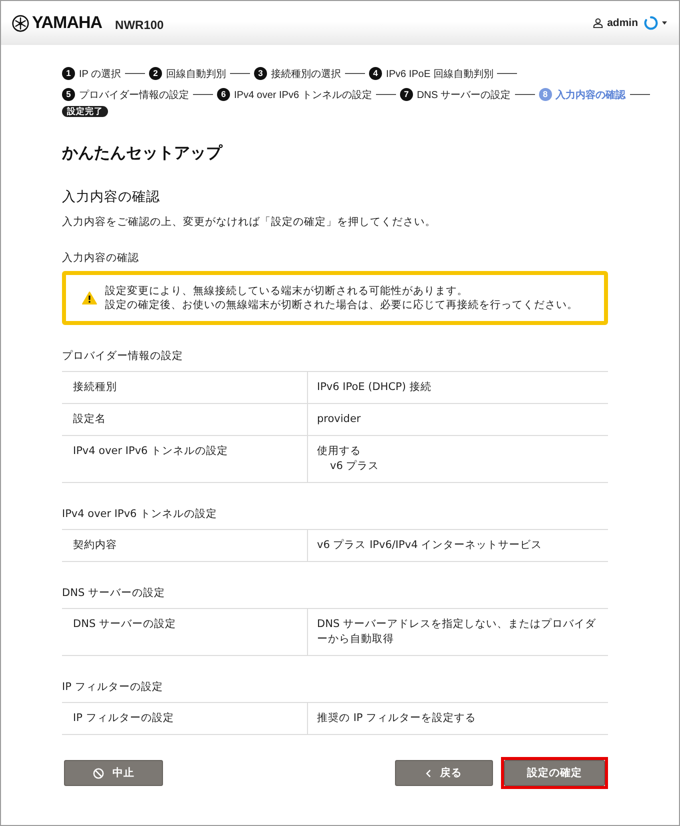  I want to click on setting-label: IP フィルターの設定, so click(123, 718).